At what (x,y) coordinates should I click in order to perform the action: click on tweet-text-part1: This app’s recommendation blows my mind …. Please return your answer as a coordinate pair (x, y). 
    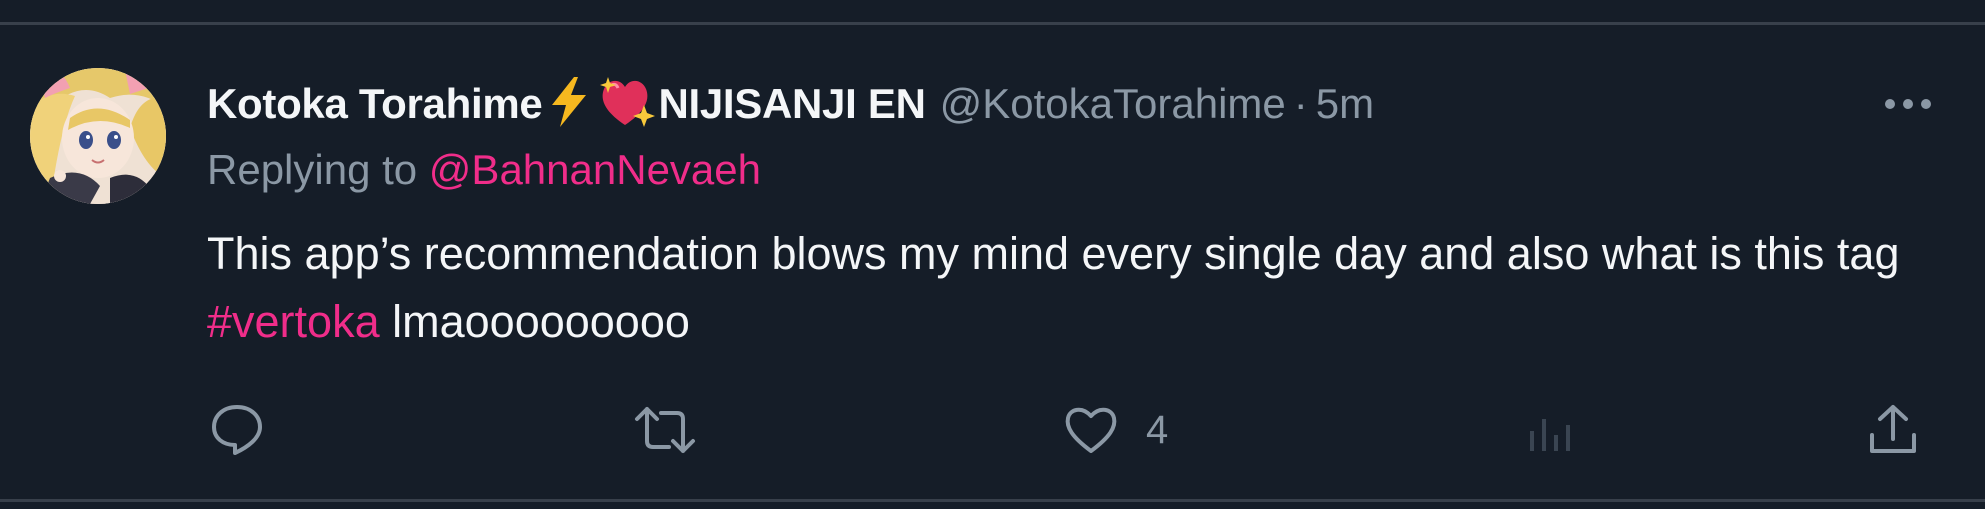
    Looking at the image, I should click on (1053, 253).